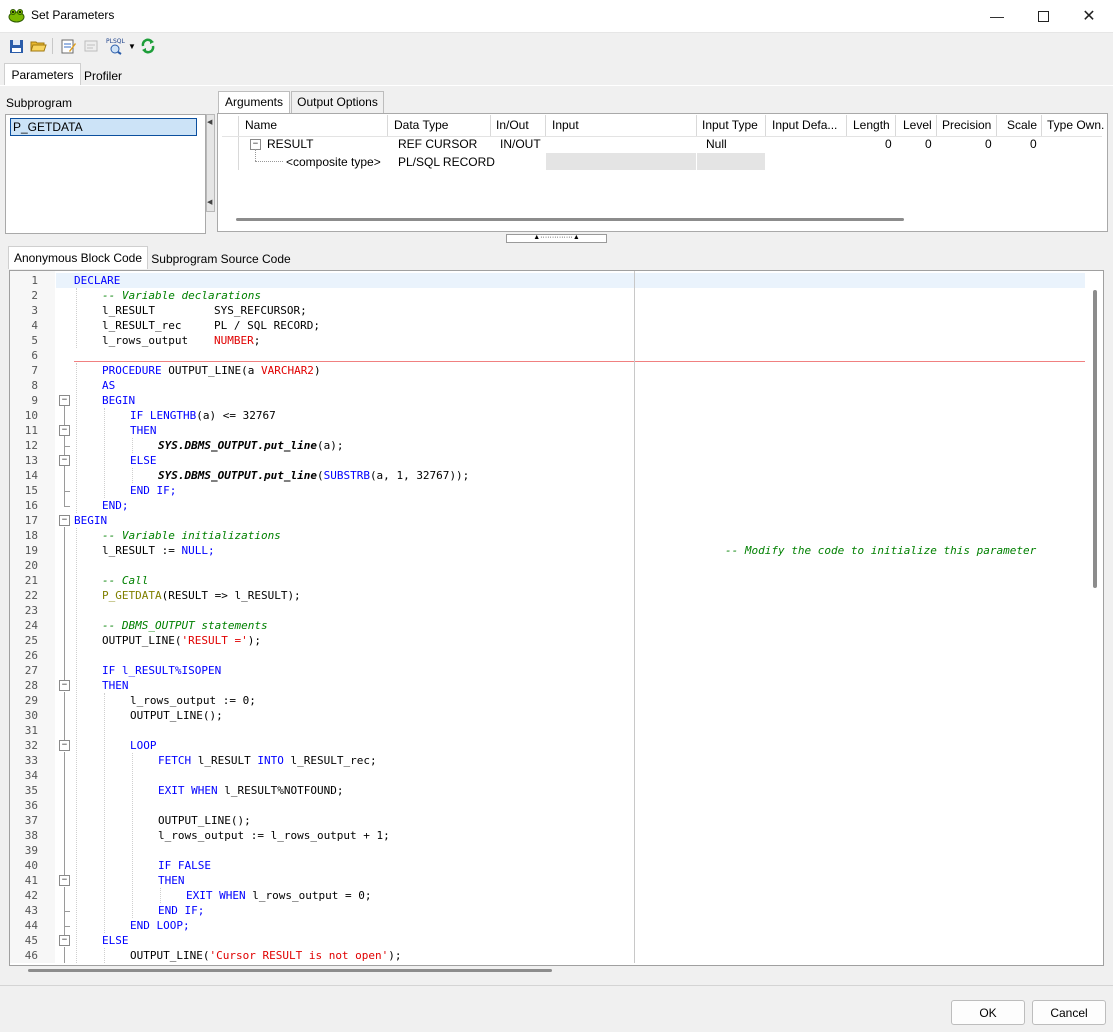  What do you see at coordinates (103, 127) in the screenshot?
I see `subprogram-item: P_GETDATA` at bounding box center [103, 127].